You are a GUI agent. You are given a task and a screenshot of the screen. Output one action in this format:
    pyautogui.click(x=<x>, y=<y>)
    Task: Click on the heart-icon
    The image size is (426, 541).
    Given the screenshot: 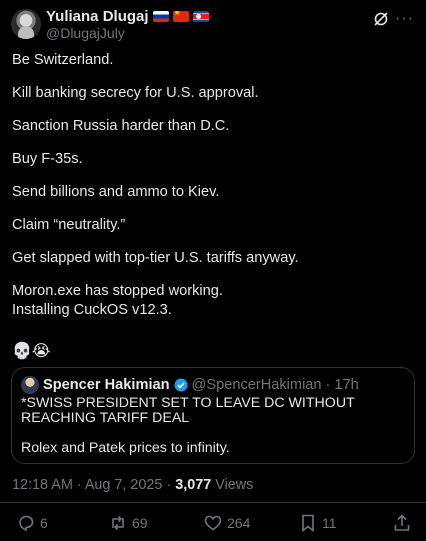 What is the action you would take?
    pyautogui.click(x=213, y=523)
    